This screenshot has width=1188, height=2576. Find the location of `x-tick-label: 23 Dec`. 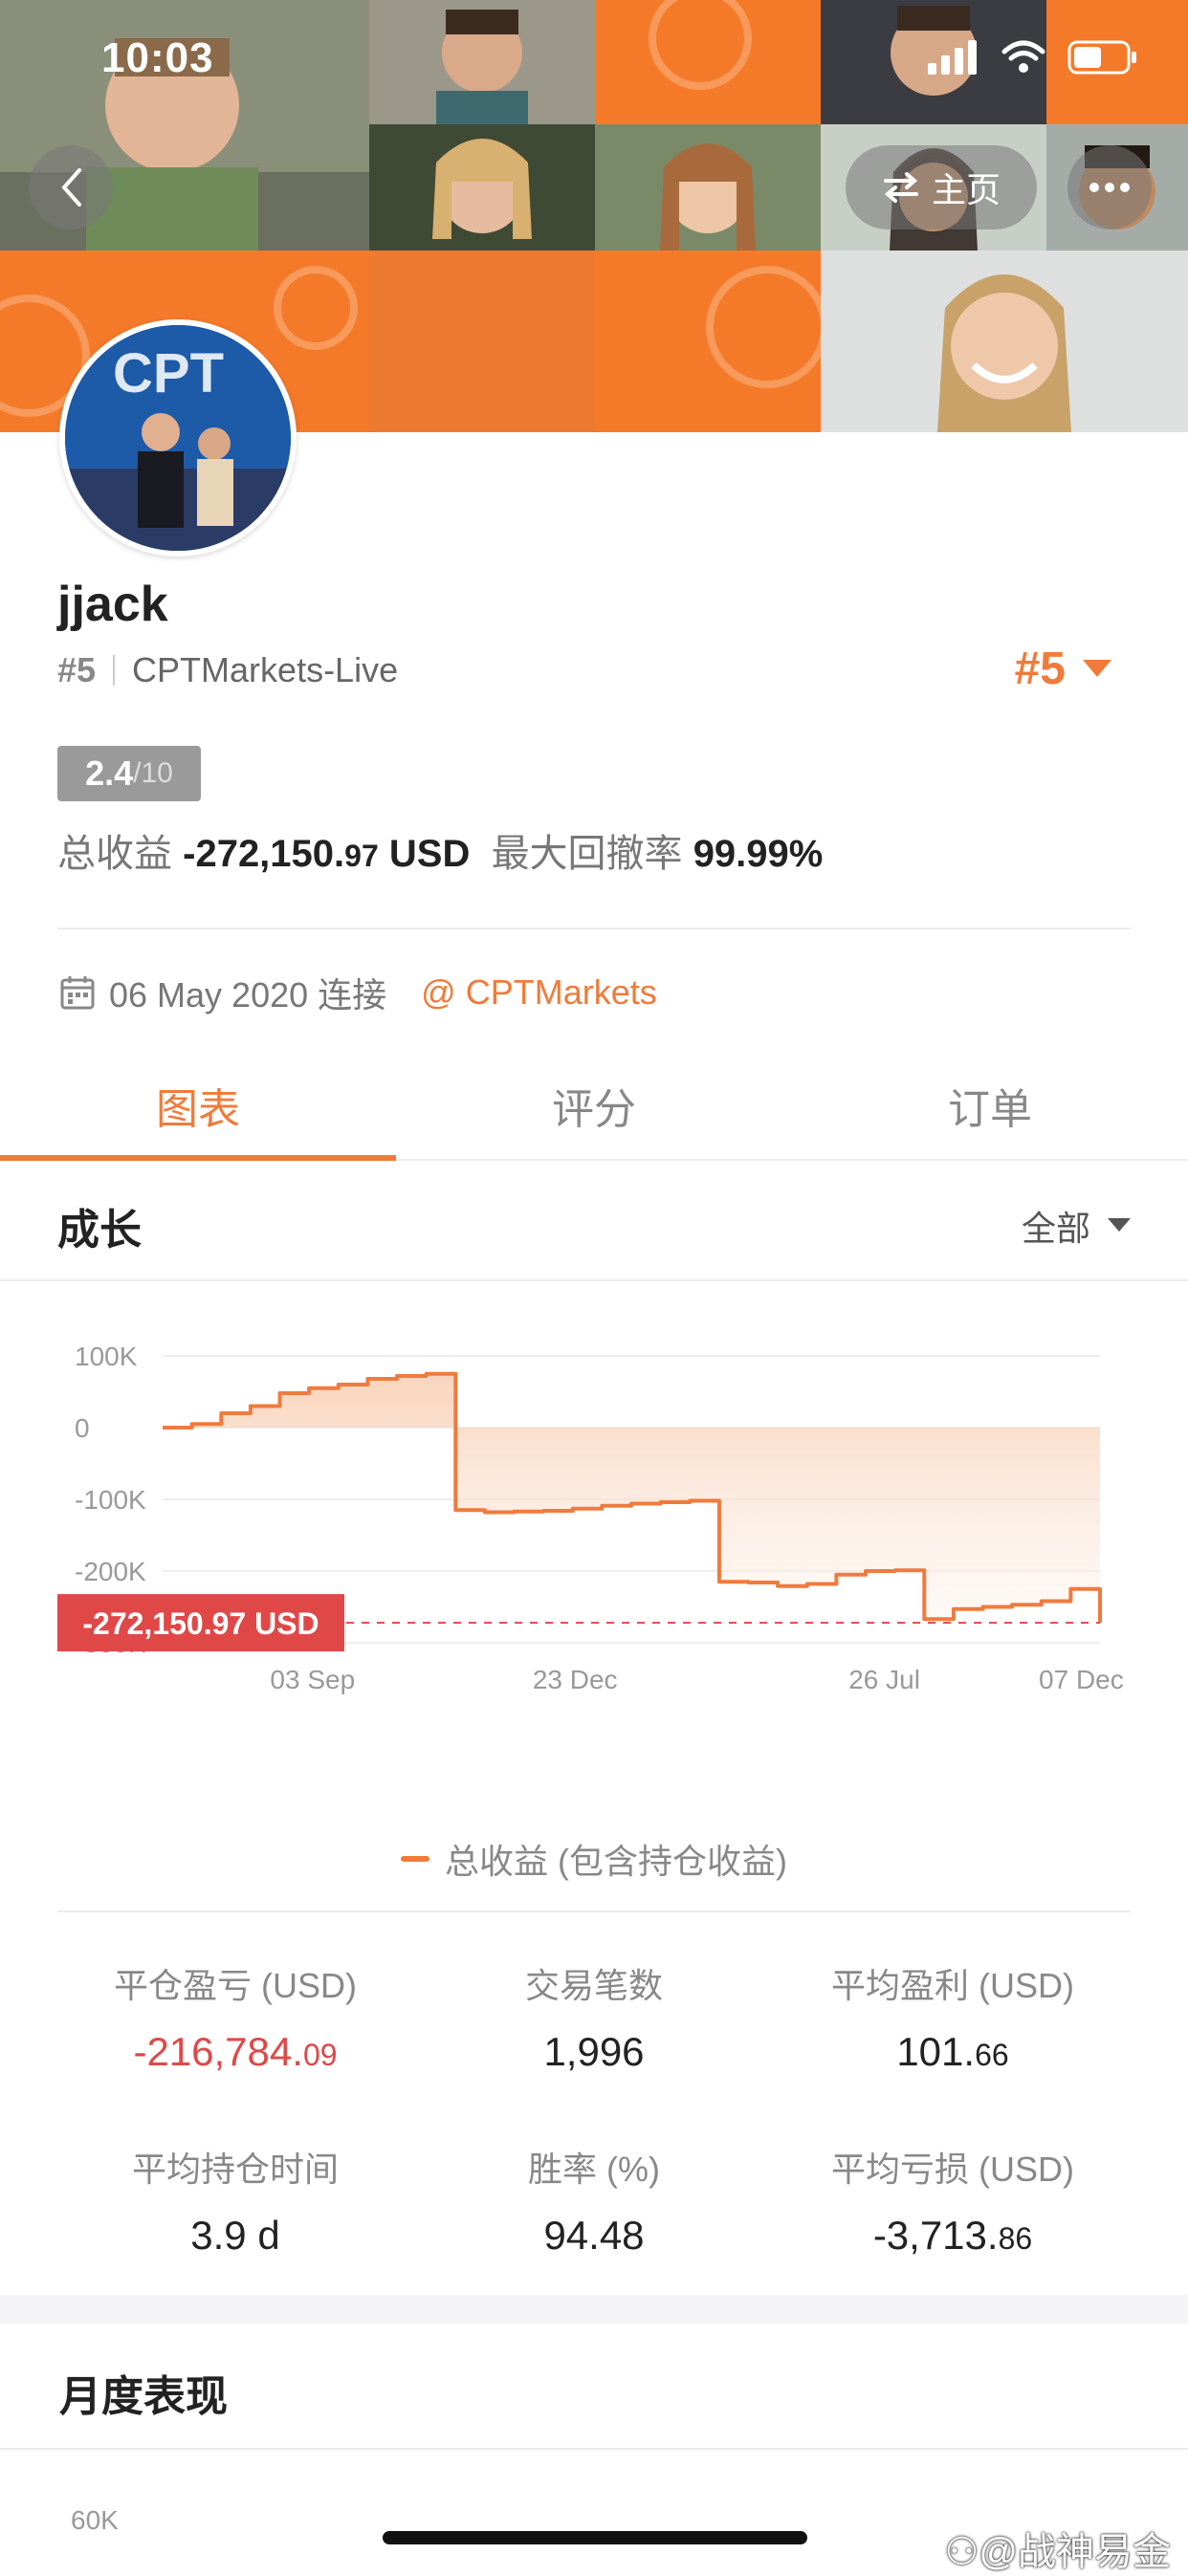

x-tick-label: 23 Dec is located at coordinates (575, 1679).